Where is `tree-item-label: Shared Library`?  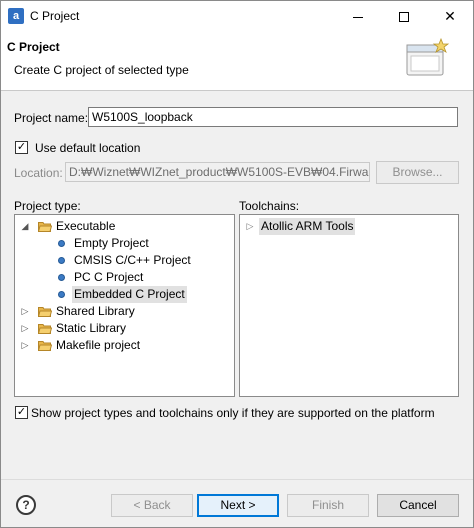 tree-item-label: Shared Library is located at coordinates (95, 311).